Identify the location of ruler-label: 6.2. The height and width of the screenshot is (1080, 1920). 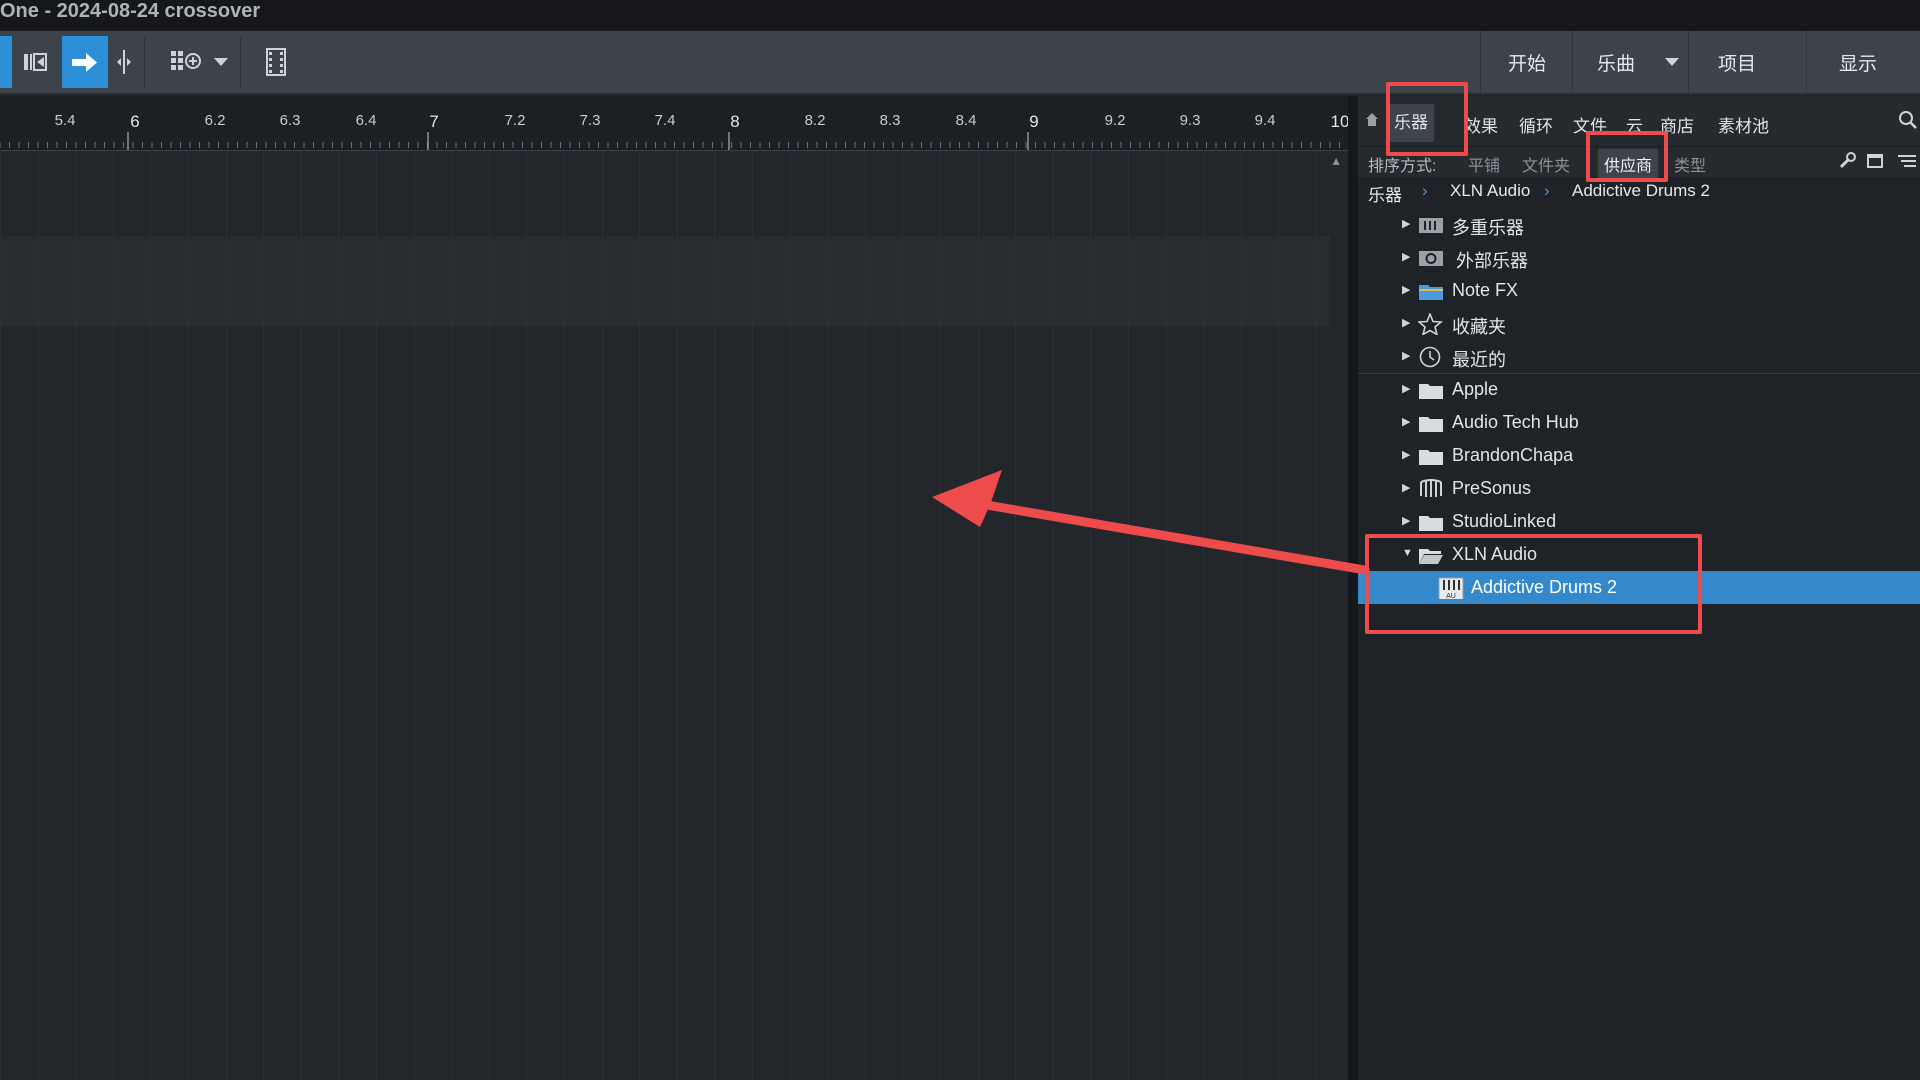
(215, 120).